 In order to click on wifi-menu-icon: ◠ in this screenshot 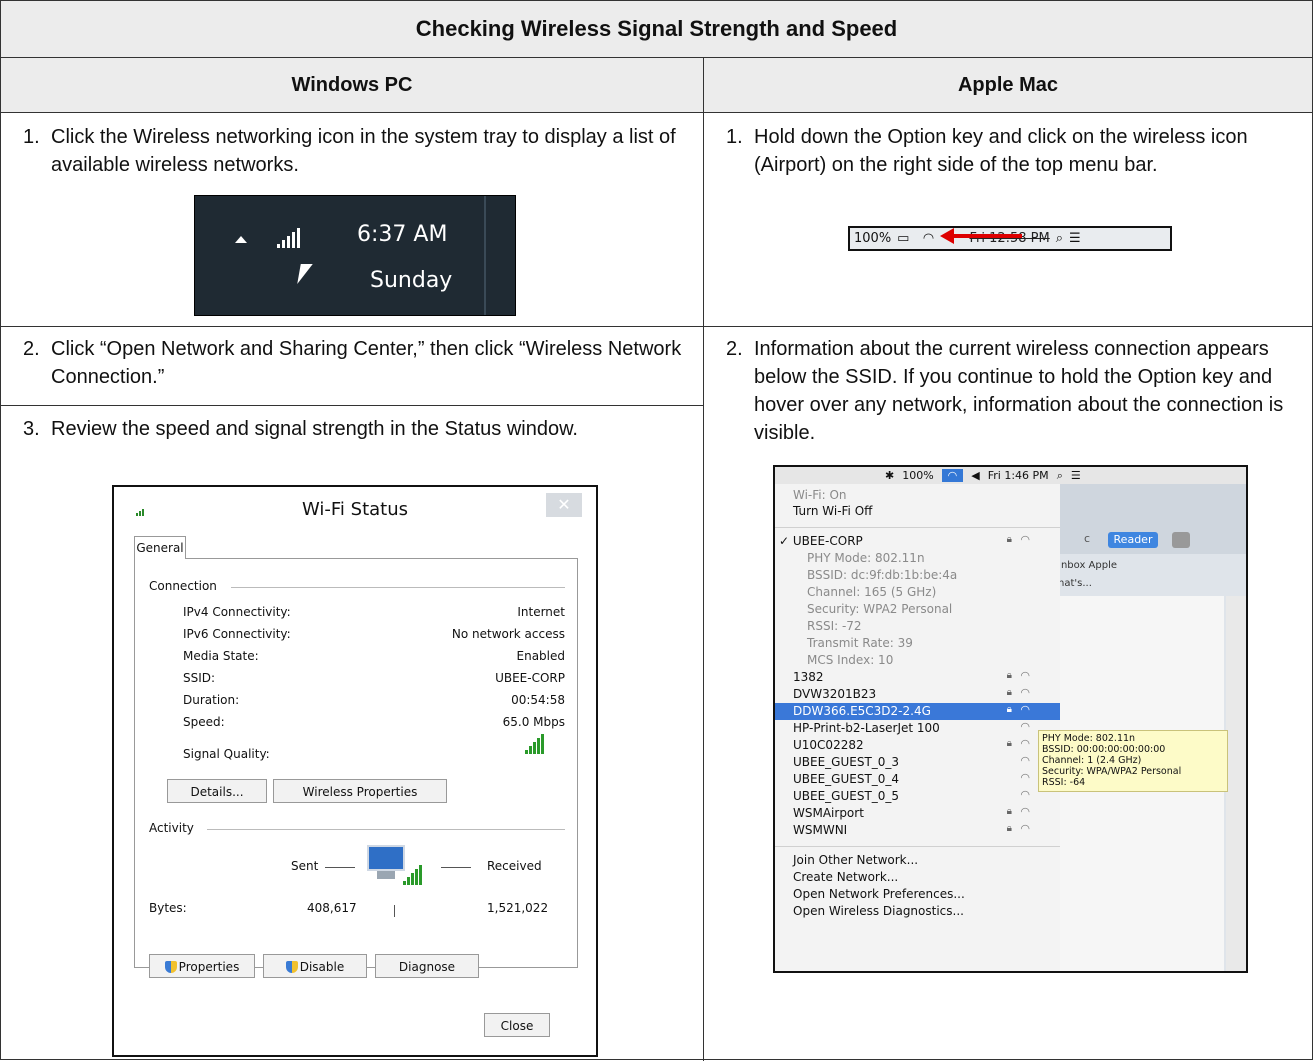, I will do `click(952, 475)`.